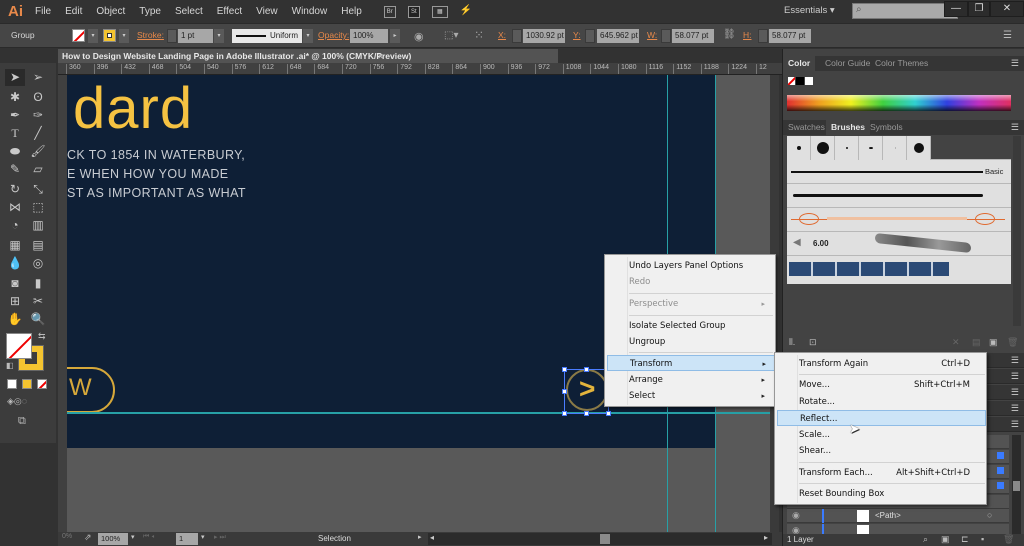 Image resolution: width=1024 pixels, height=546 pixels. What do you see at coordinates (38, 207) in the screenshot?
I see `free-transform-tool-icon: ⬚` at bounding box center [38, 207].